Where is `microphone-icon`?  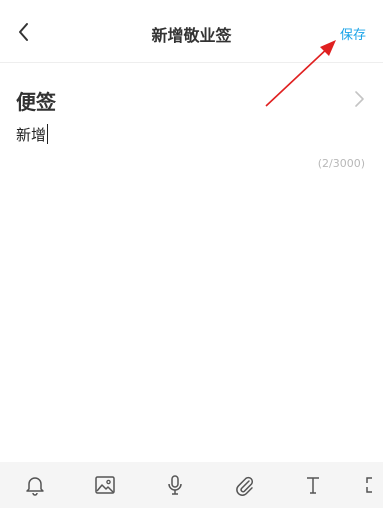
microphone-icon is located at coordinates (175, 485).